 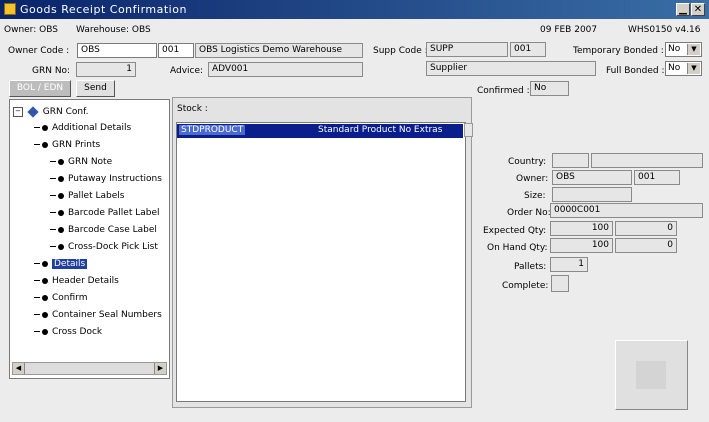 I want to click on expected-qty-label: Expected Qty:, so click(x=515, y=231).